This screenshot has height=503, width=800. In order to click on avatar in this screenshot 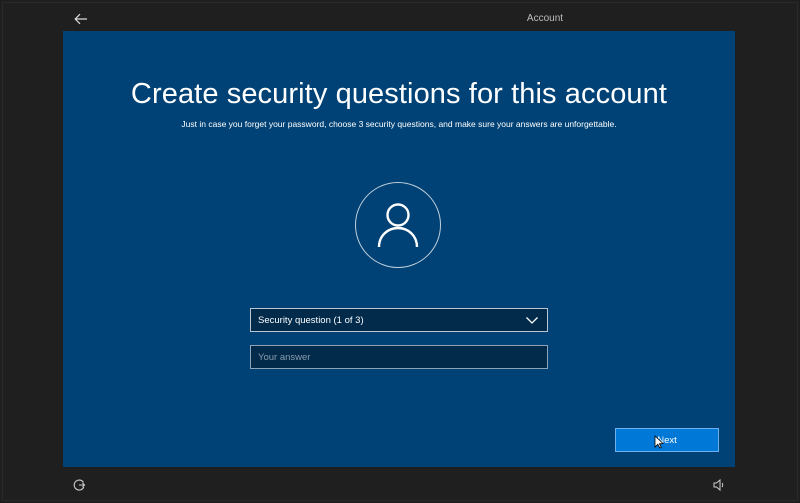, I will do `click(398, 225)`.